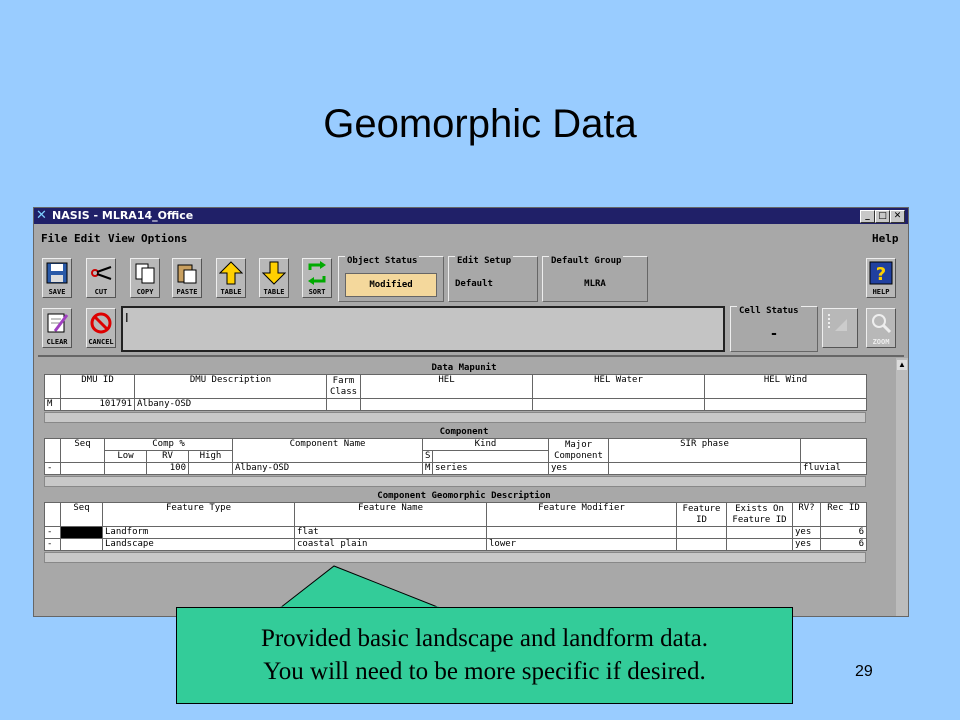  Describe the element at coordinates (187, 278) in the screenshot. I see `paste-button: PASTE` at that location.